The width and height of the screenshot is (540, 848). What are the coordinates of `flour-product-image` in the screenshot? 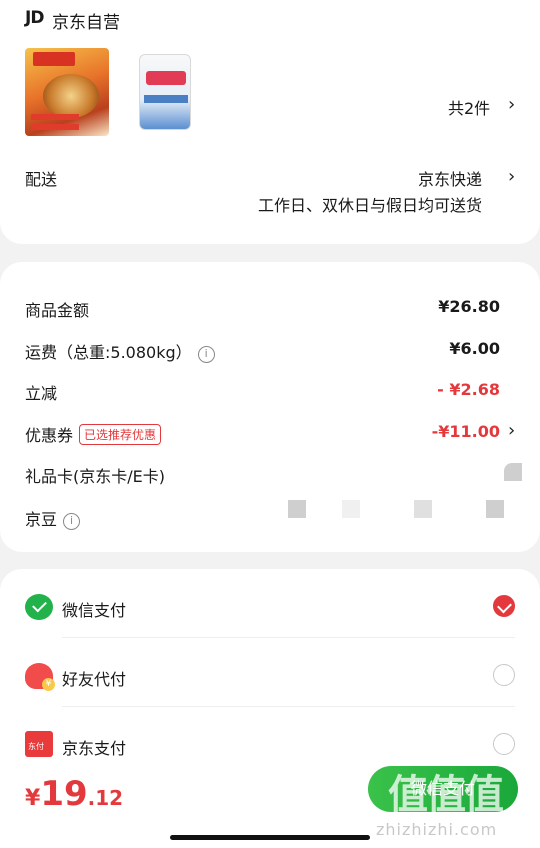 It's located at (177, 92).